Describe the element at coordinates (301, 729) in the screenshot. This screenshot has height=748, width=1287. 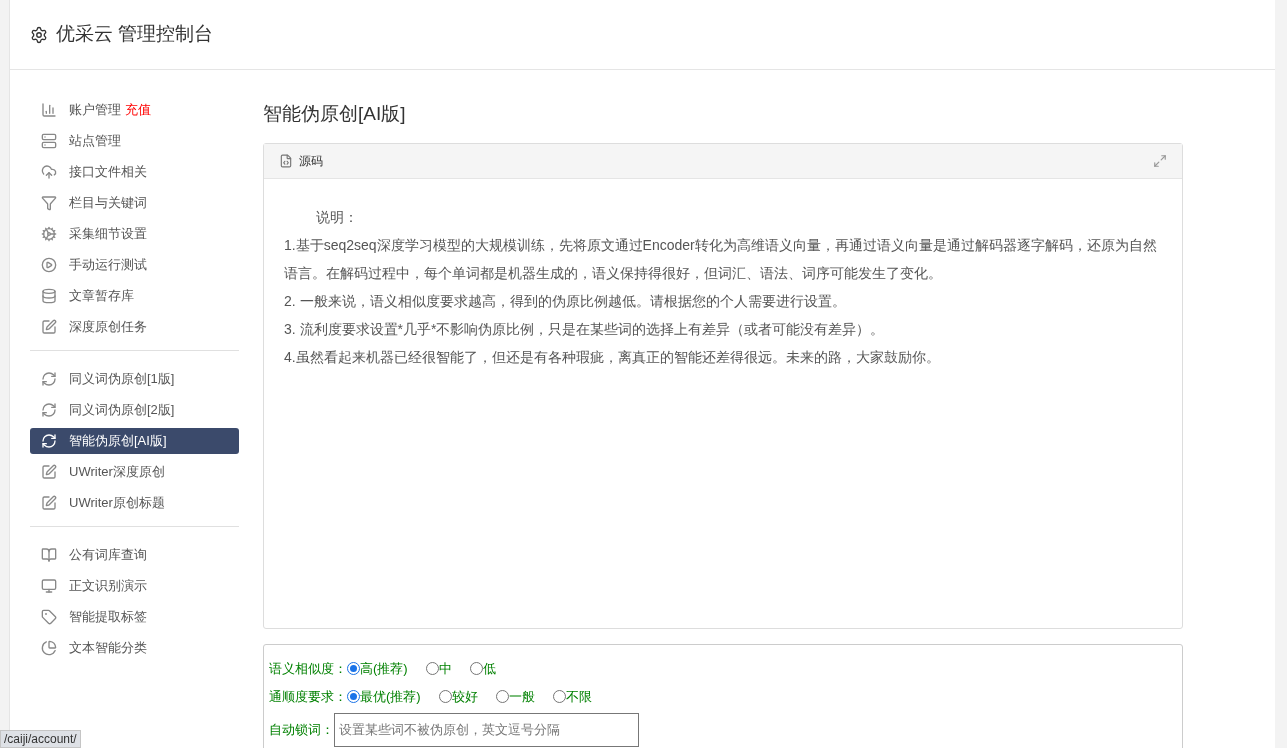
I see `form-label: 自动锁词：` at that location.